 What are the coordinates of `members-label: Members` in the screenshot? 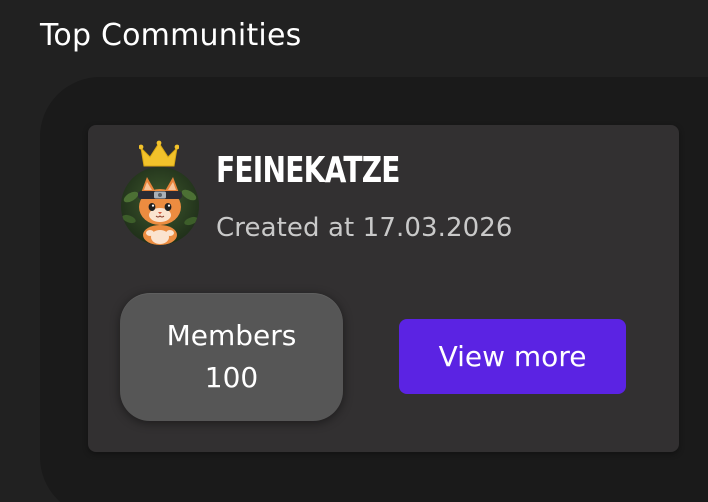 It's located at (231, 335).